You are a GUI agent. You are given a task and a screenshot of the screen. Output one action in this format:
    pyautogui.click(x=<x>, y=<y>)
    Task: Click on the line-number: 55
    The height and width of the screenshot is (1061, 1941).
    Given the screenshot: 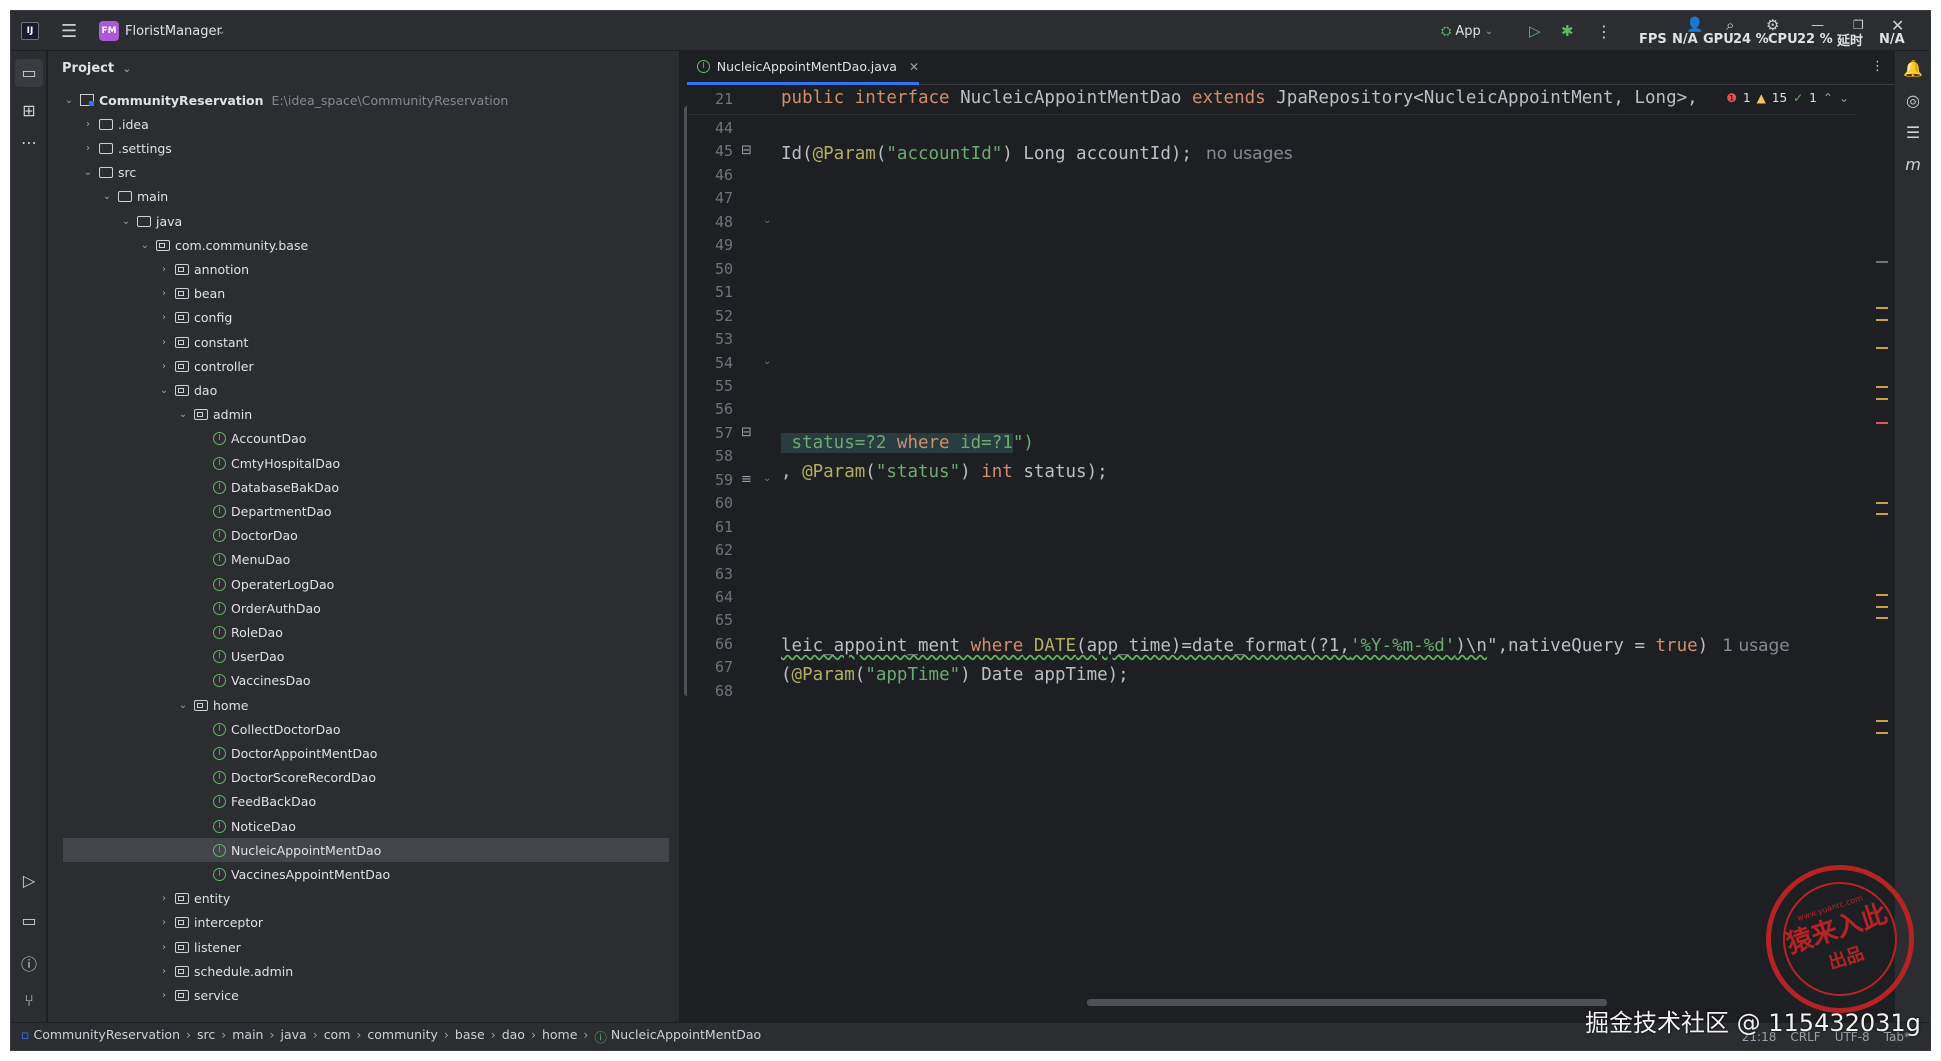 What is the action you would take?
    pyautogui.click(x=710, y=386)
    